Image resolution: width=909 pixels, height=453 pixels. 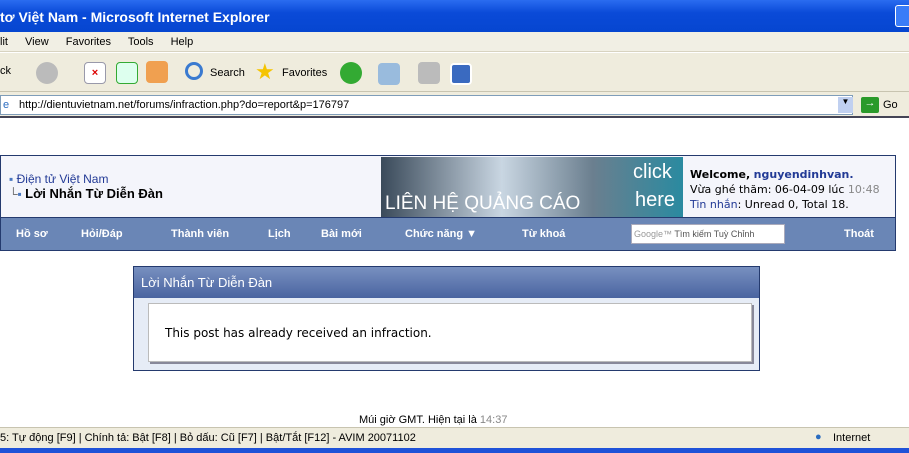 What do you see at coordinates (859, 234) in the screenshot?
I see `nav-logout: Thoát` at bounding box center [859, 234].